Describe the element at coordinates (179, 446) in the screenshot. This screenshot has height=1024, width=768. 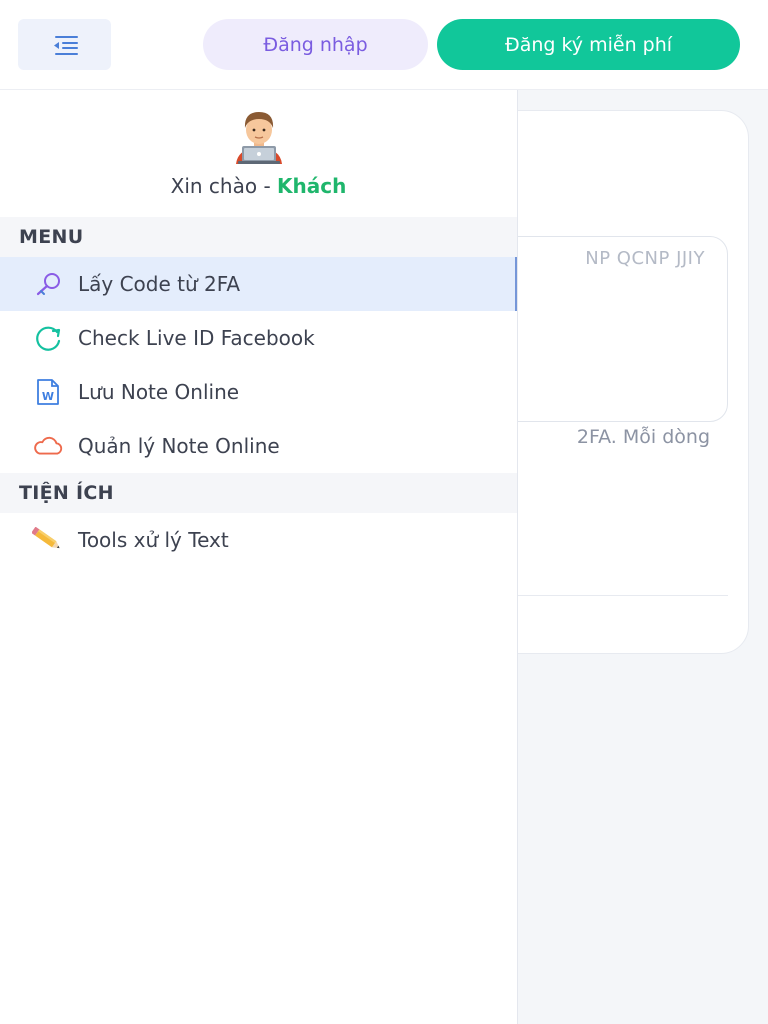
I see `nav-item-label: Quản lý Note Online` at that location.